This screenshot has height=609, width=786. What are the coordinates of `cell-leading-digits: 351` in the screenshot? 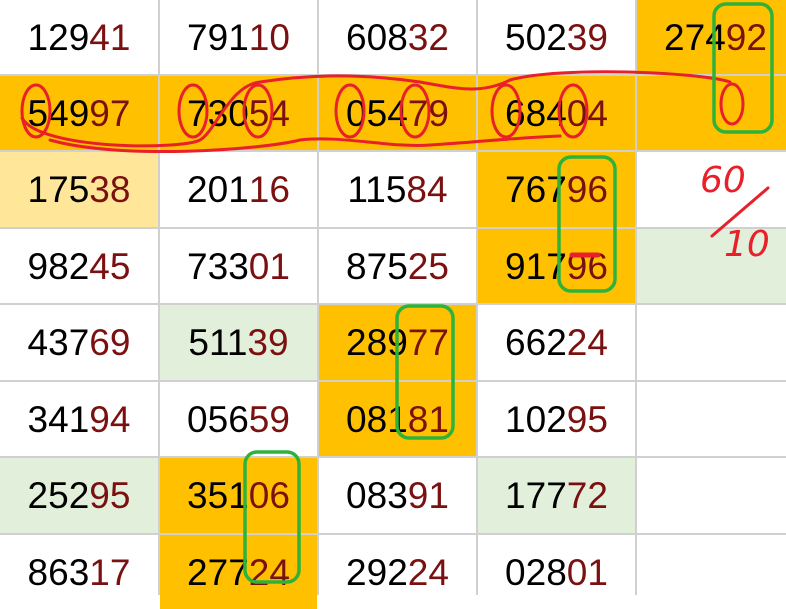 It's located at (218, 495).